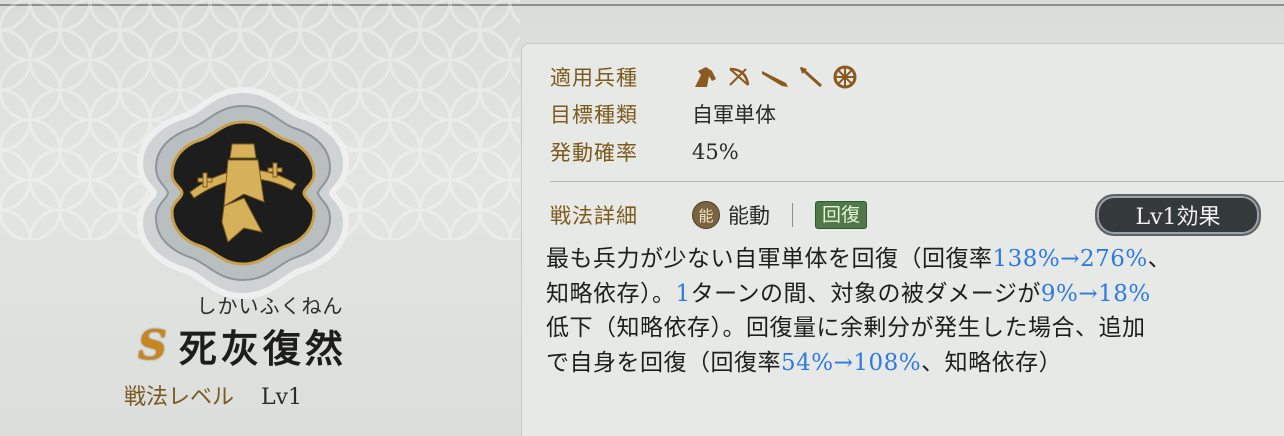  Describe the element at coordinates (594, 153) in the screenshot. I see `rate-label: 発動確率` at that location.